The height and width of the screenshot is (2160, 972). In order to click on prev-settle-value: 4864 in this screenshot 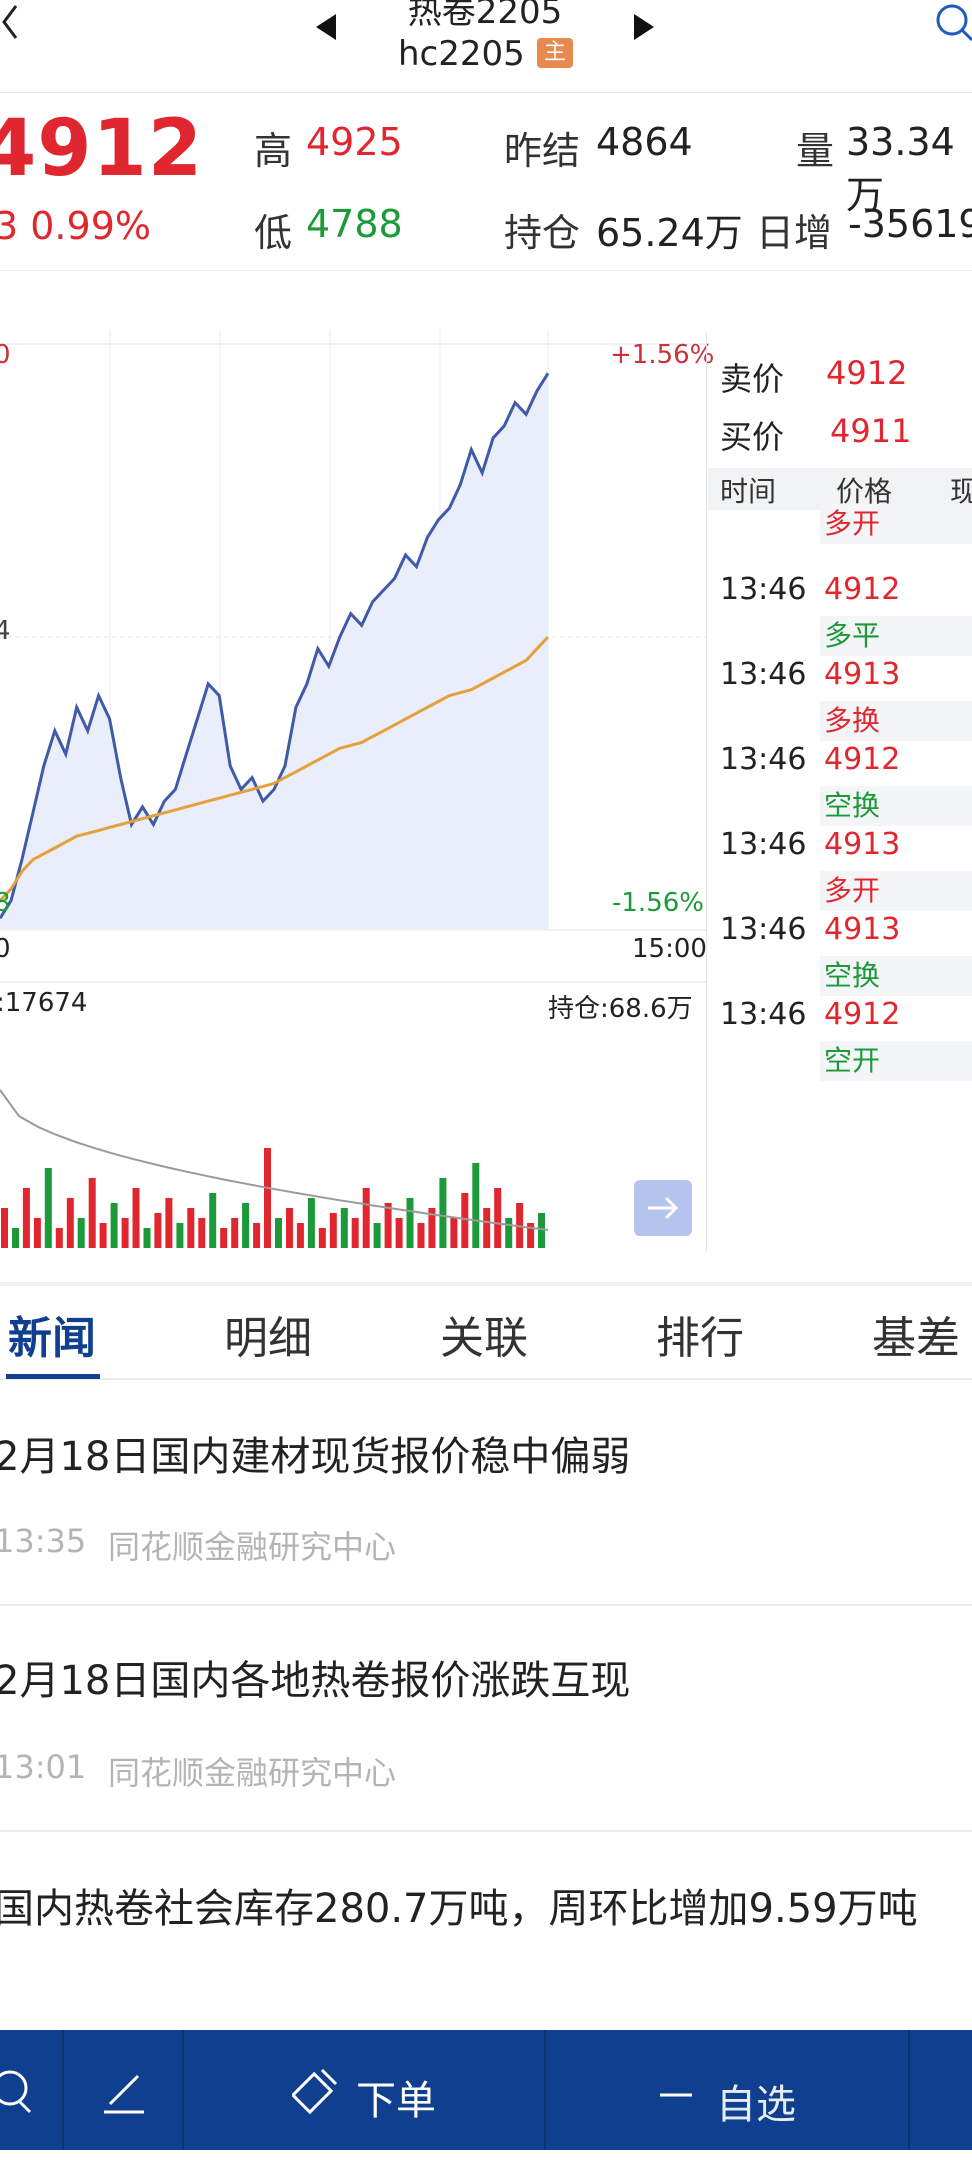, I will do `click(644, 142)`.